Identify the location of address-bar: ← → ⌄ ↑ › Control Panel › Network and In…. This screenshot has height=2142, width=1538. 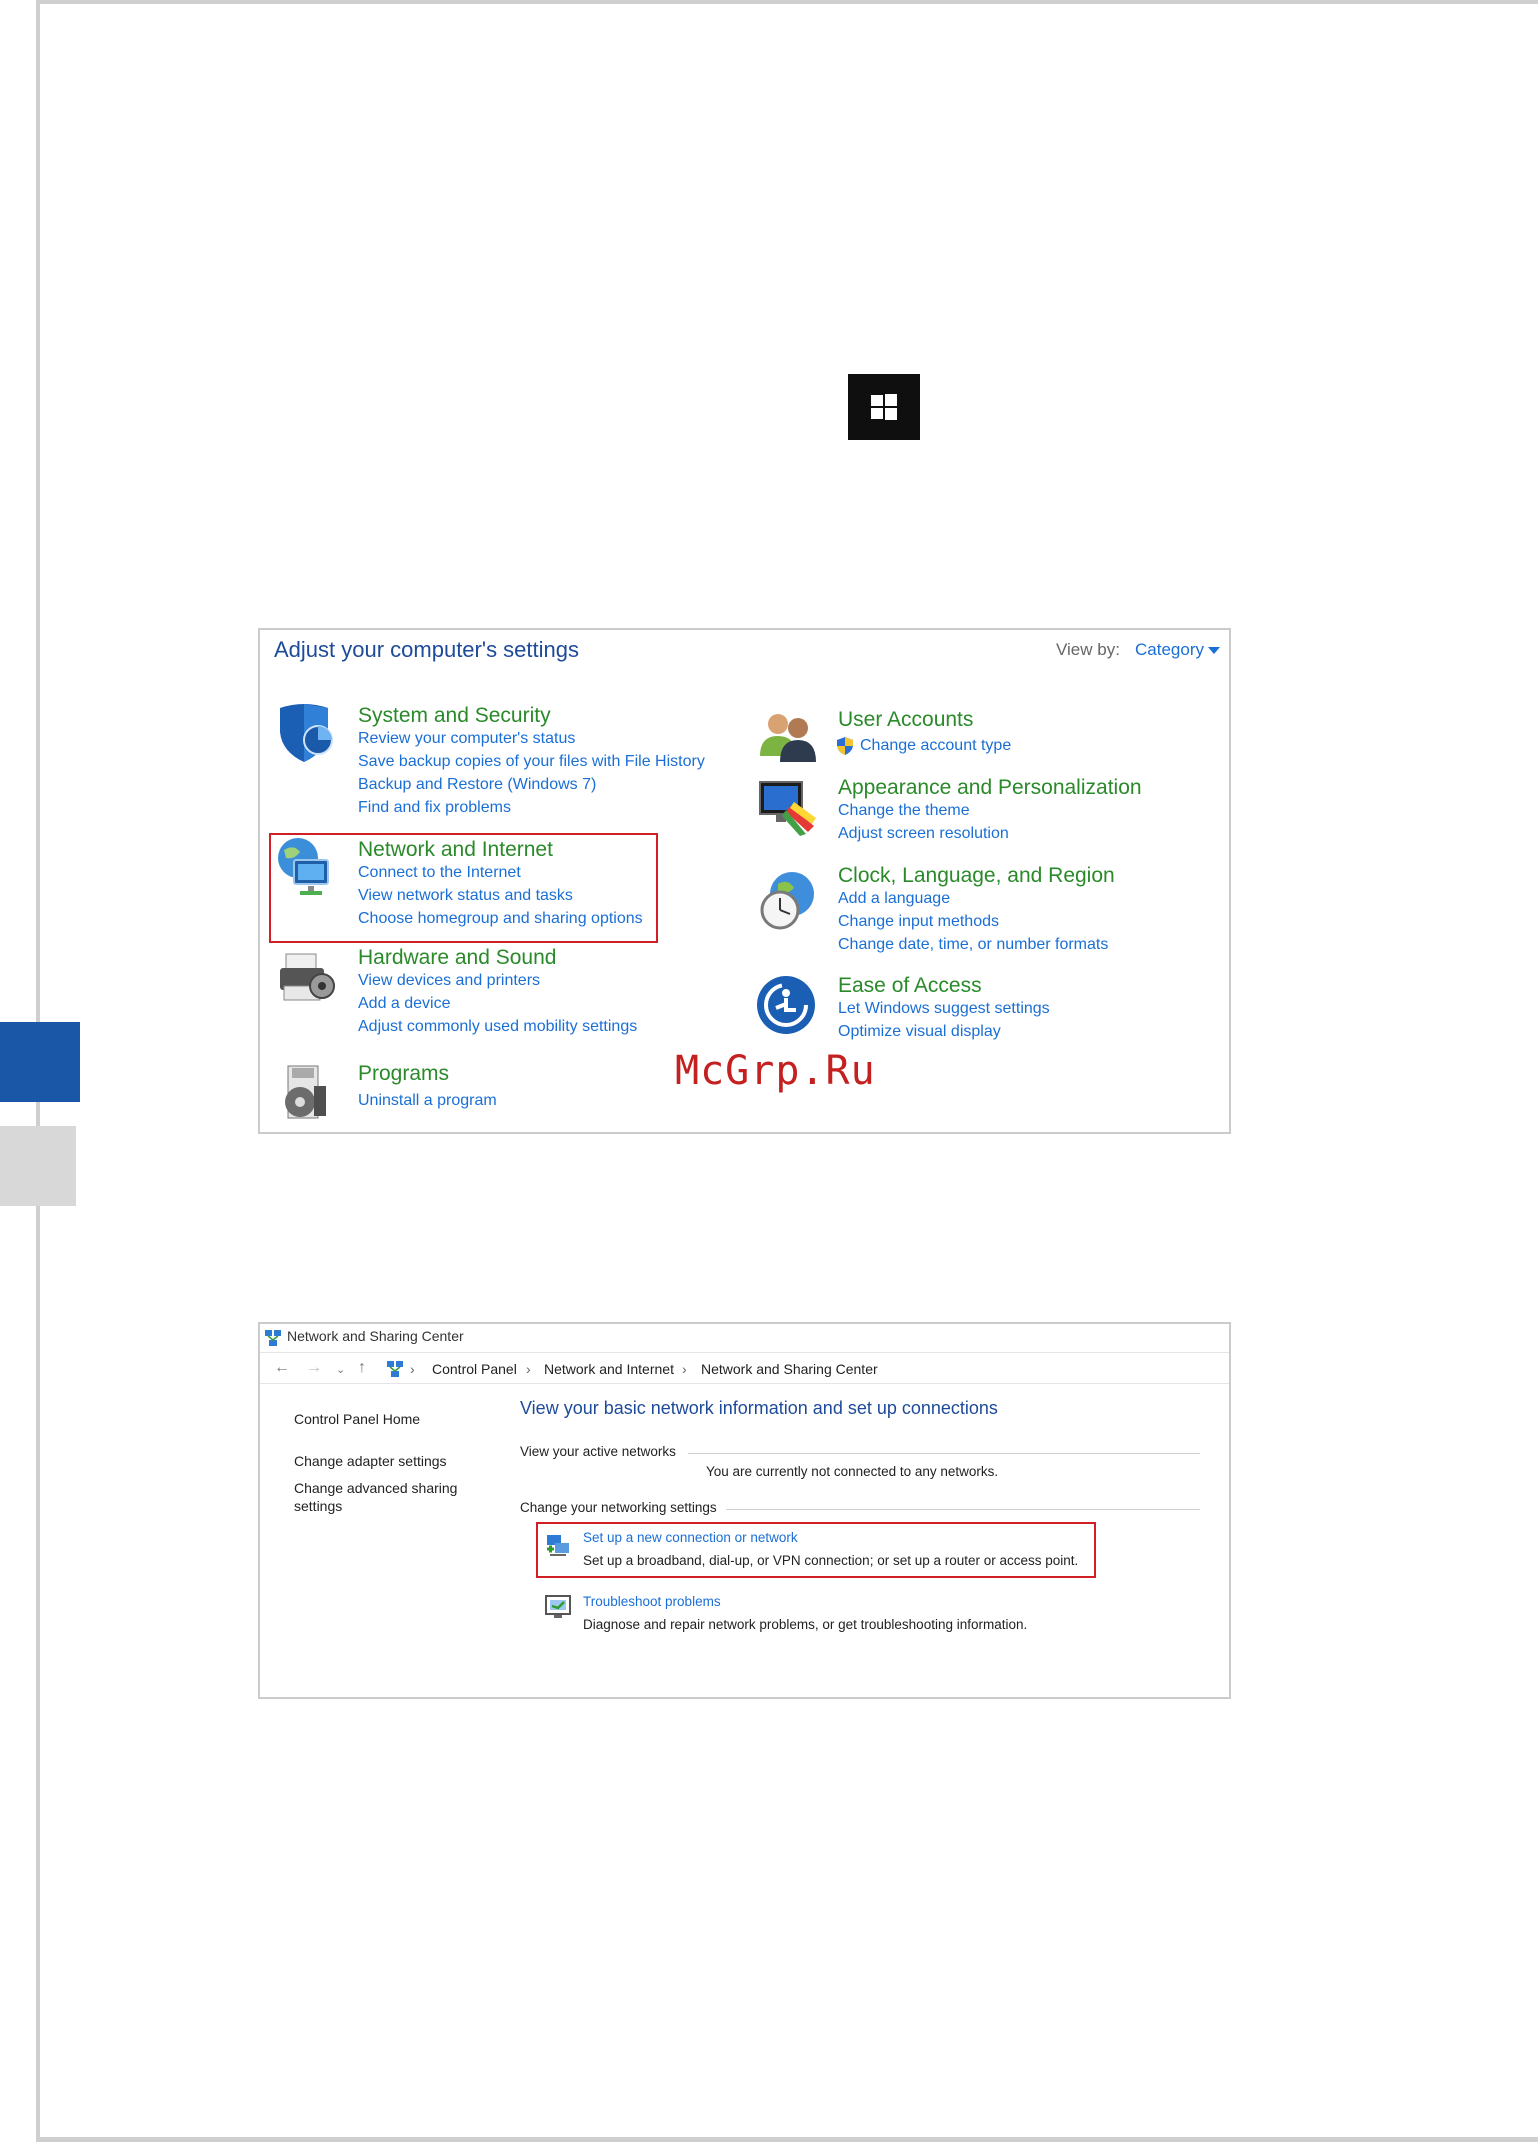
(744, 1368).